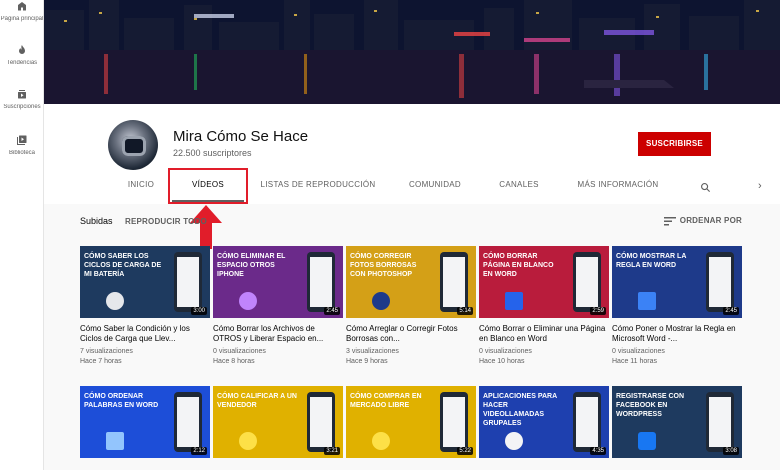 This screenshot has height=470, width=780. What do you see at coordinates (234, 361) in the screenshot?
I see `video-age: Hace 8 horas` at bounding box center [234, 361].